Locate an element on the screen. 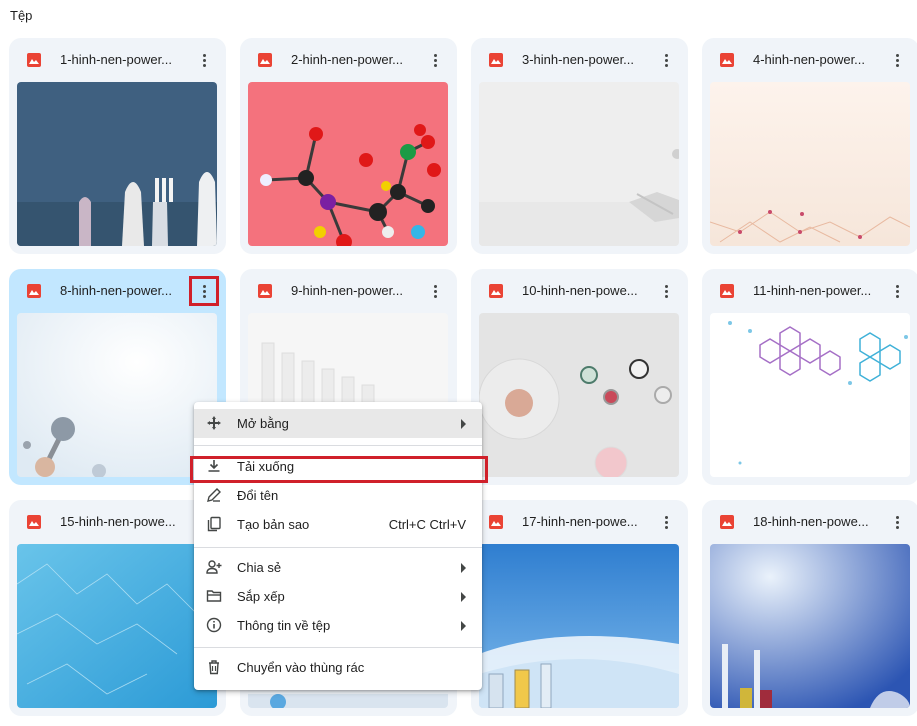  menu-item-label: Thông tin về tệp is located at coordinates (284, 625).